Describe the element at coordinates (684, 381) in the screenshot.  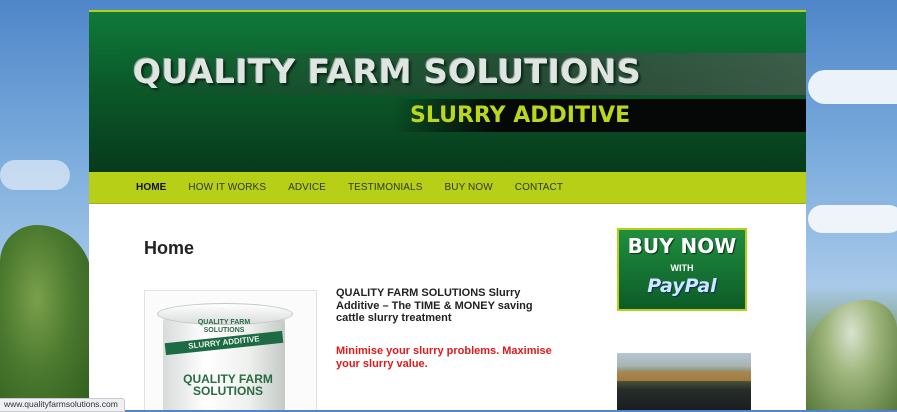
I see `slurry-lagoon-photo` at that location.